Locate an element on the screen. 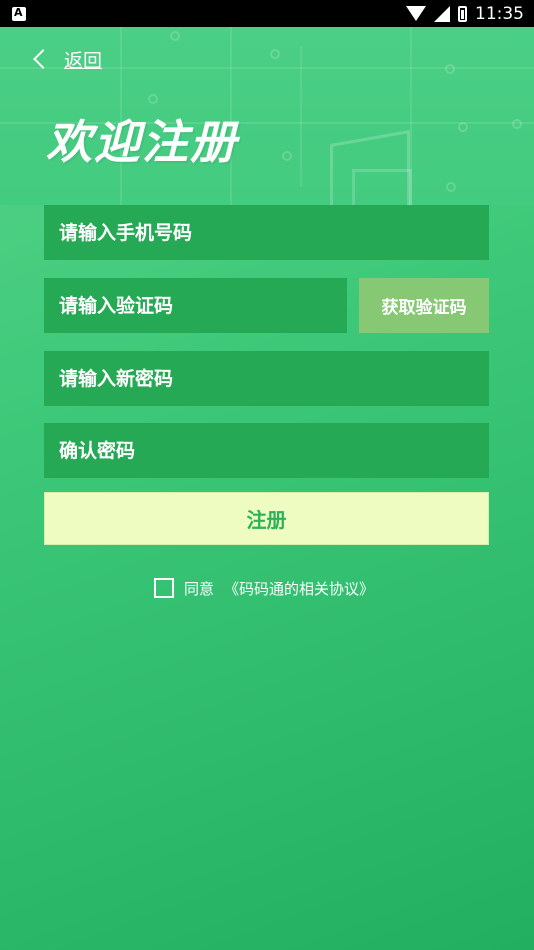 The image size is (534, 950). new-password-input is located at coordinates (274, 378).